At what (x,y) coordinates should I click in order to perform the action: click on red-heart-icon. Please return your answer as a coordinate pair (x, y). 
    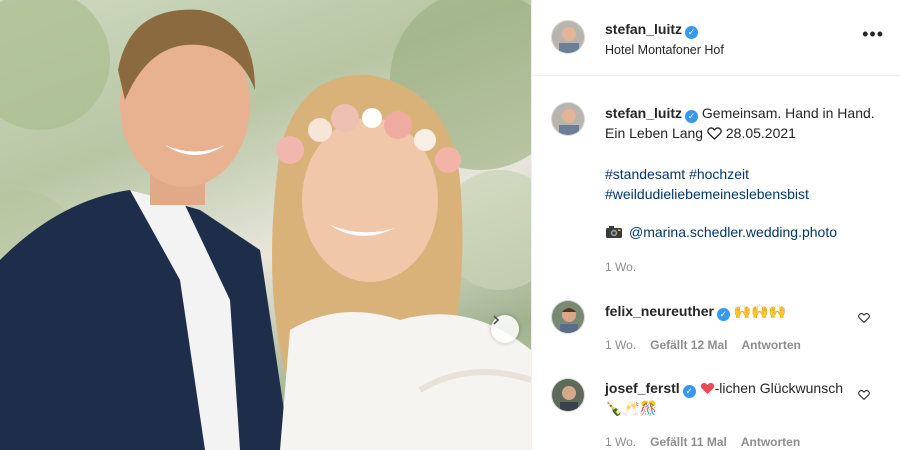
    Looking at the image, I should click on (707, 388).